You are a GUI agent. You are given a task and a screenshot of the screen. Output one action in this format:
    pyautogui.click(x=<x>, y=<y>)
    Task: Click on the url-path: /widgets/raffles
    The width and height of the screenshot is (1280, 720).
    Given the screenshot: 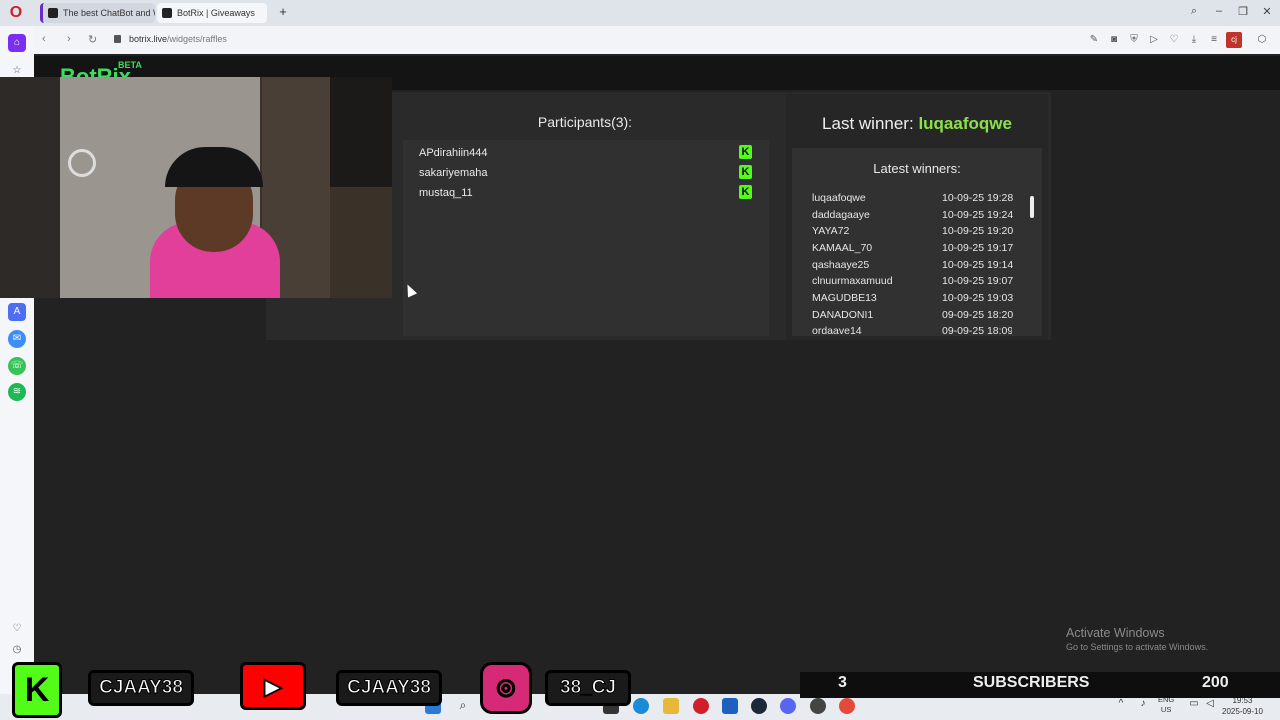 What is the action you would take?
    pyautogui.click(x=197, y=39)
    